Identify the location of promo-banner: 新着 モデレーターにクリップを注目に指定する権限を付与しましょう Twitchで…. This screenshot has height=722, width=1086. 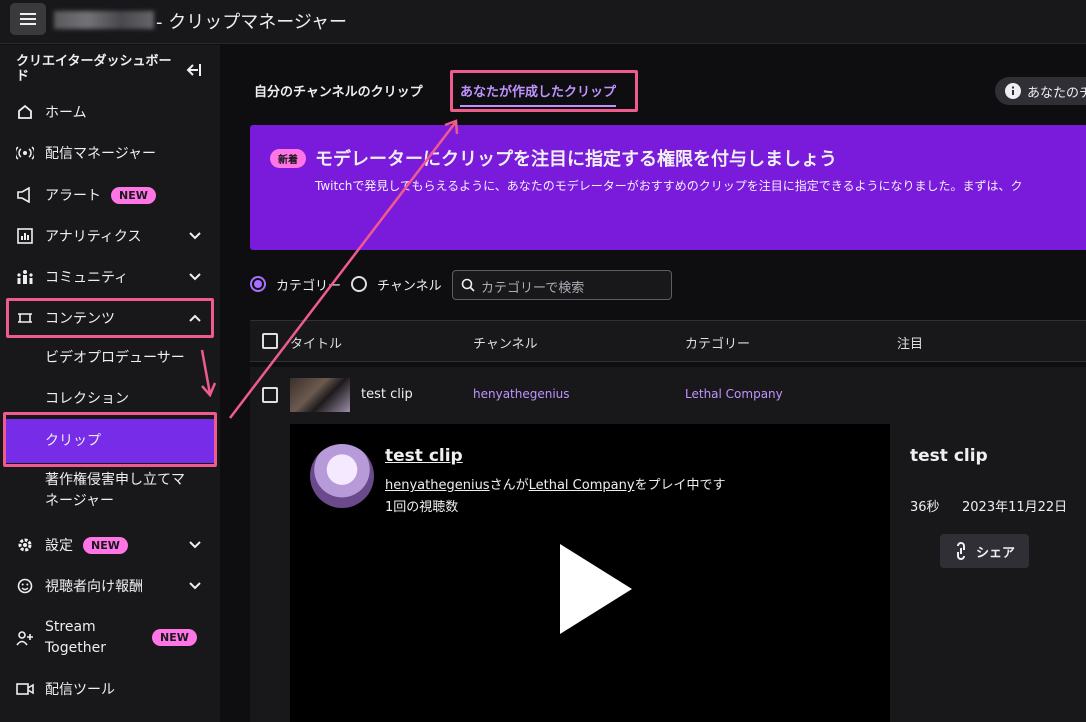
(668, 187).